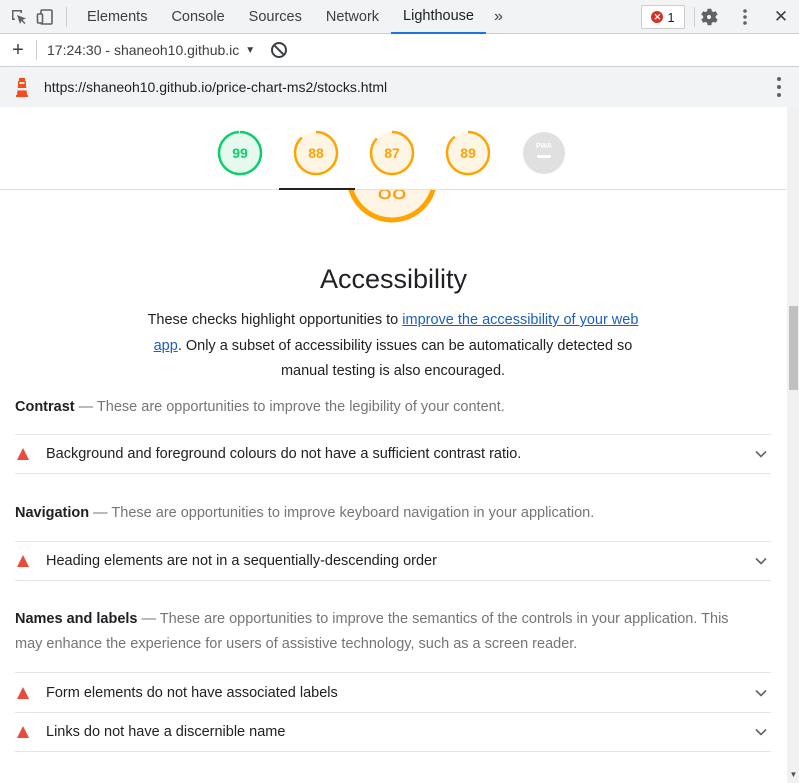 This screenshot has height=783, width=799. Describe the element at coordinates (197, 17) in the screenshot. I see `tab-console: Console` at that location.